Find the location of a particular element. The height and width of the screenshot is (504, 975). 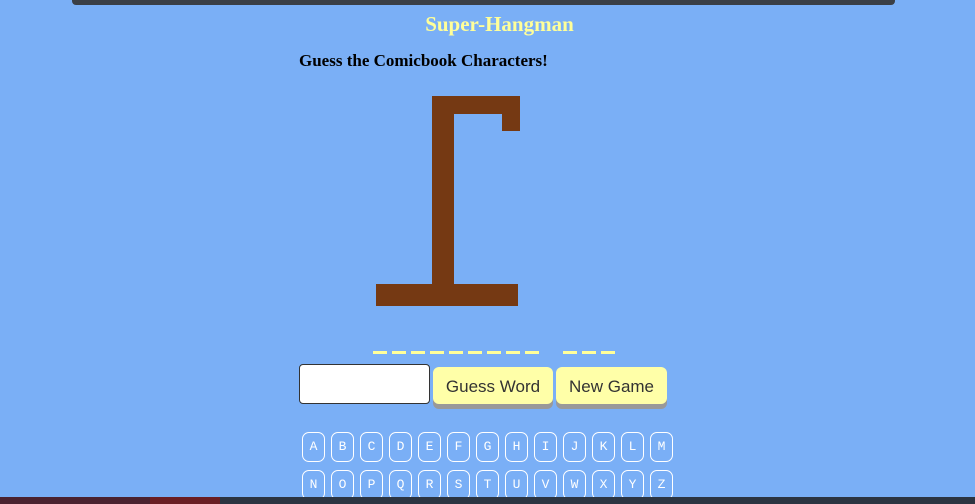

gallows-post is located at coordinates (443, 191).